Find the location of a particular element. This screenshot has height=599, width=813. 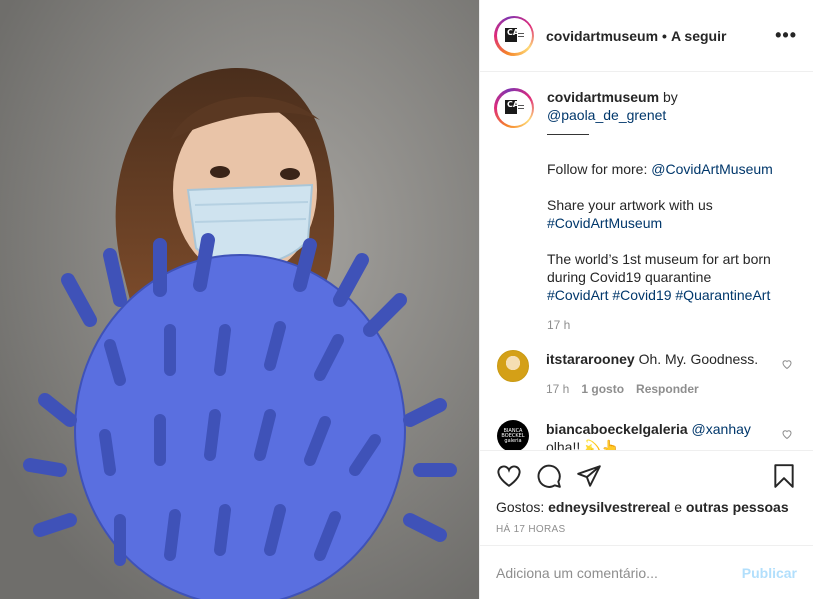

comment-time: 17 h is located at coordinates (558, 389).